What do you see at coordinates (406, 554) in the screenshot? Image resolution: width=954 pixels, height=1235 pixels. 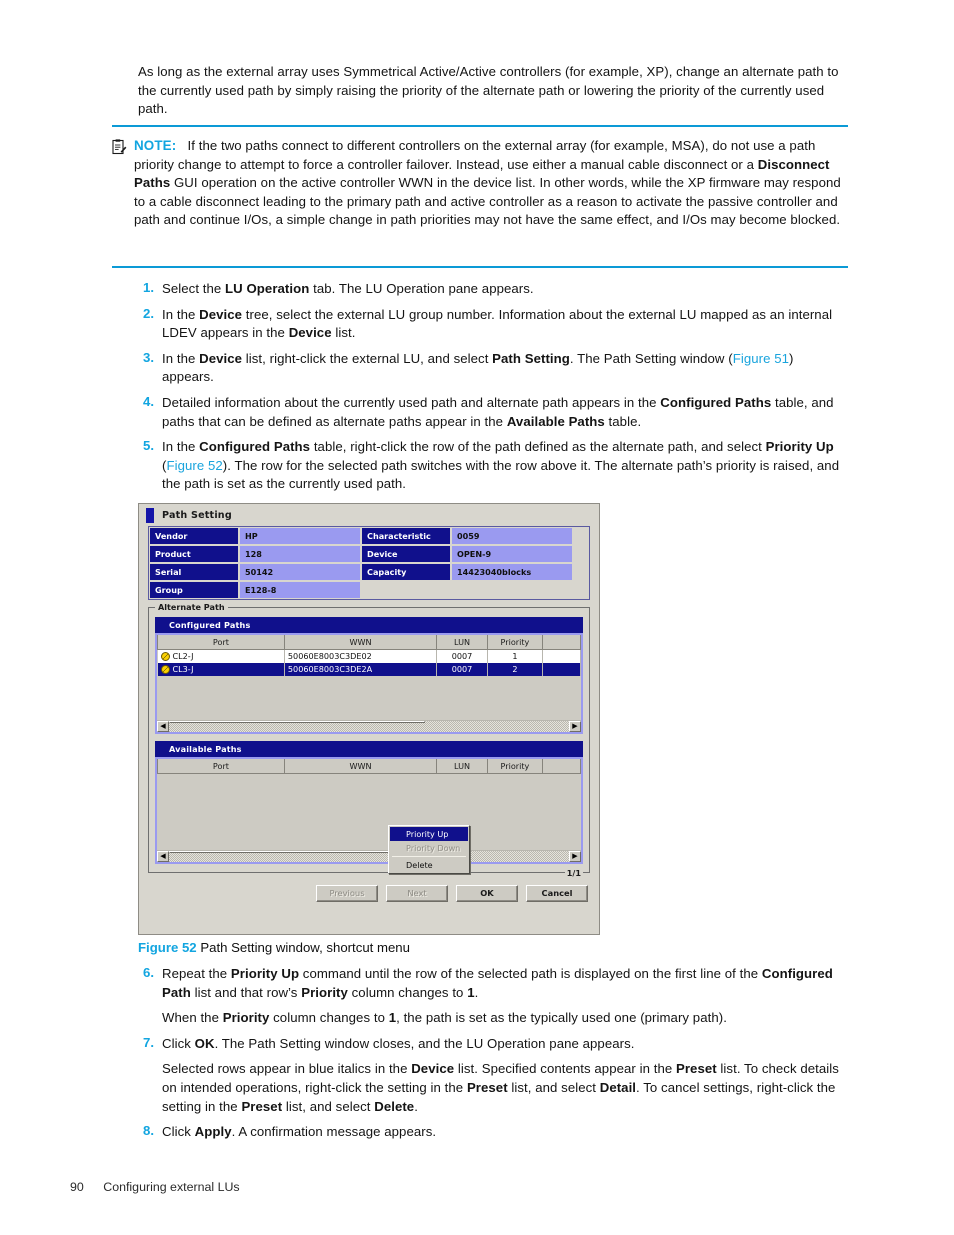 I see `info-label: Device` at bounding box center [406, 554].